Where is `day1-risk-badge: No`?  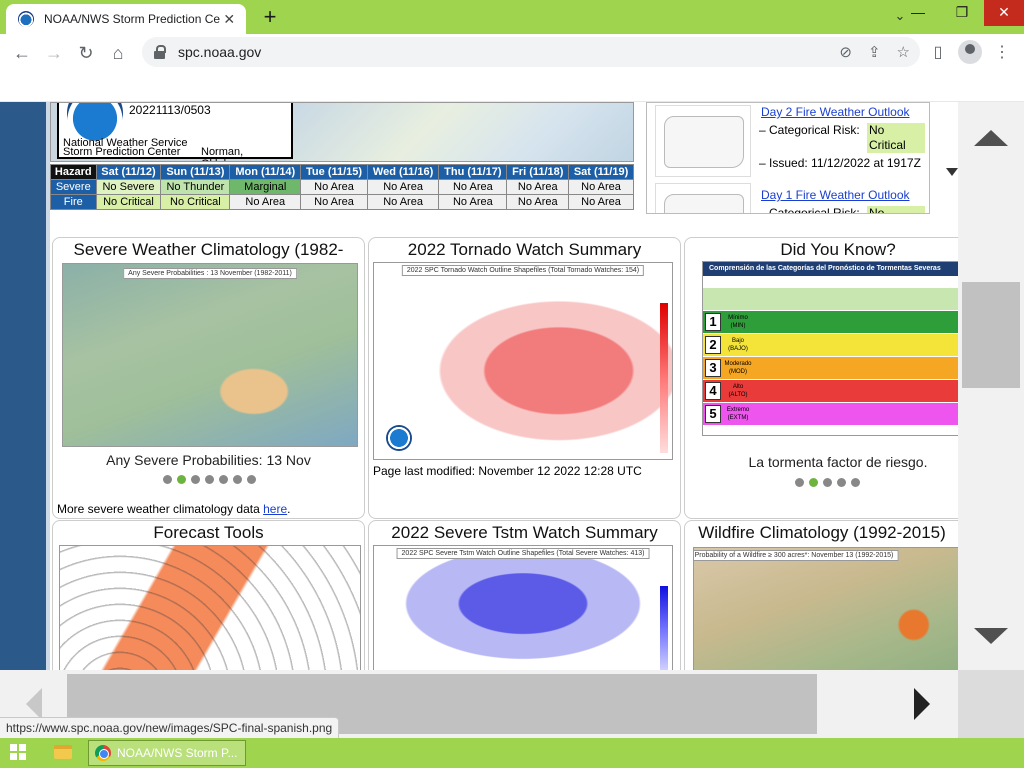 day1-risk-badge: No is located at coordinates (896, 209).